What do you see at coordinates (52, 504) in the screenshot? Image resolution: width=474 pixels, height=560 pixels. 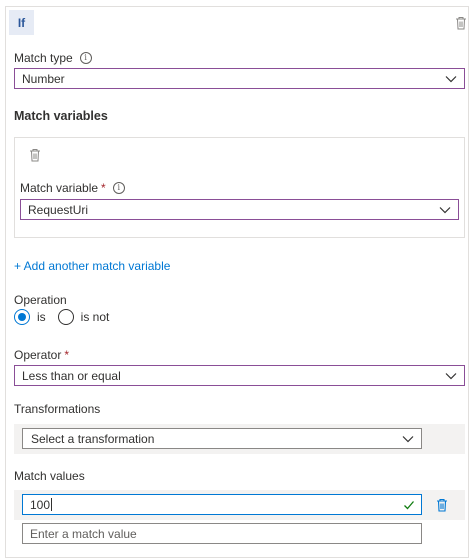 I see `text-cursor` at bounding box center [52, 504].